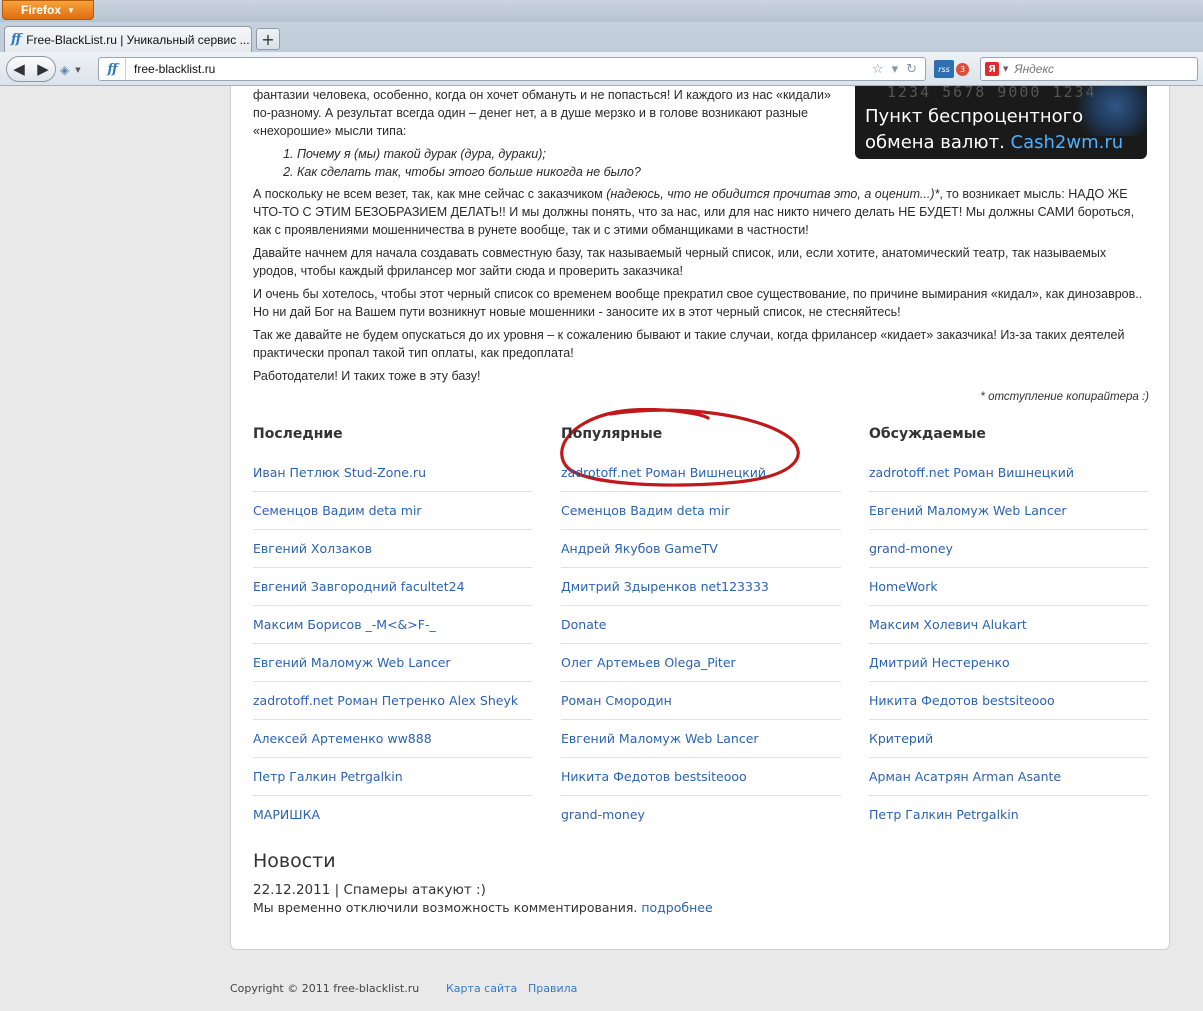  I want to click on back-arrow-icon: ◀, so click(19, 69).